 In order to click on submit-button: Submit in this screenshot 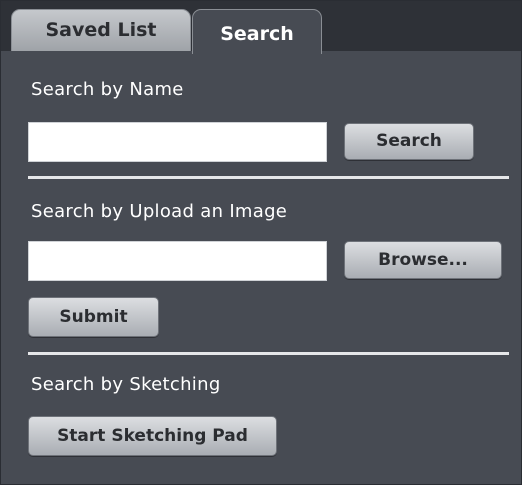, I will do `click(93, 317)`.